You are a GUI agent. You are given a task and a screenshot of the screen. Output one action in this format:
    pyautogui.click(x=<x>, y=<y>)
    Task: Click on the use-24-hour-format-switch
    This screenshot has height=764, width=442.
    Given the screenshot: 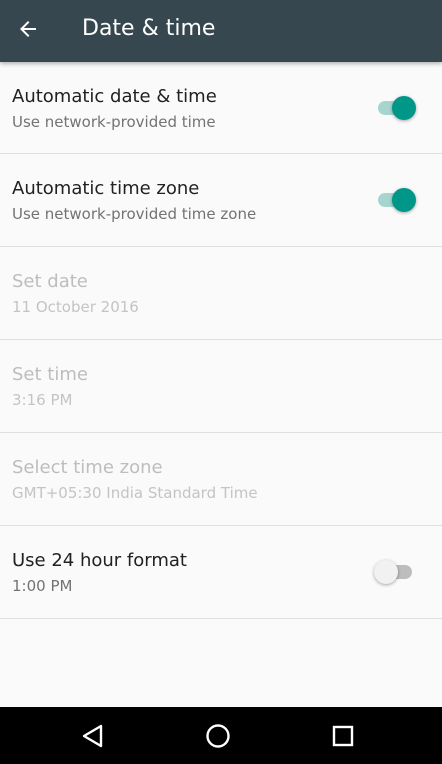 What is the action you would take?
    pyautogui.click(x=393, y=572)
    